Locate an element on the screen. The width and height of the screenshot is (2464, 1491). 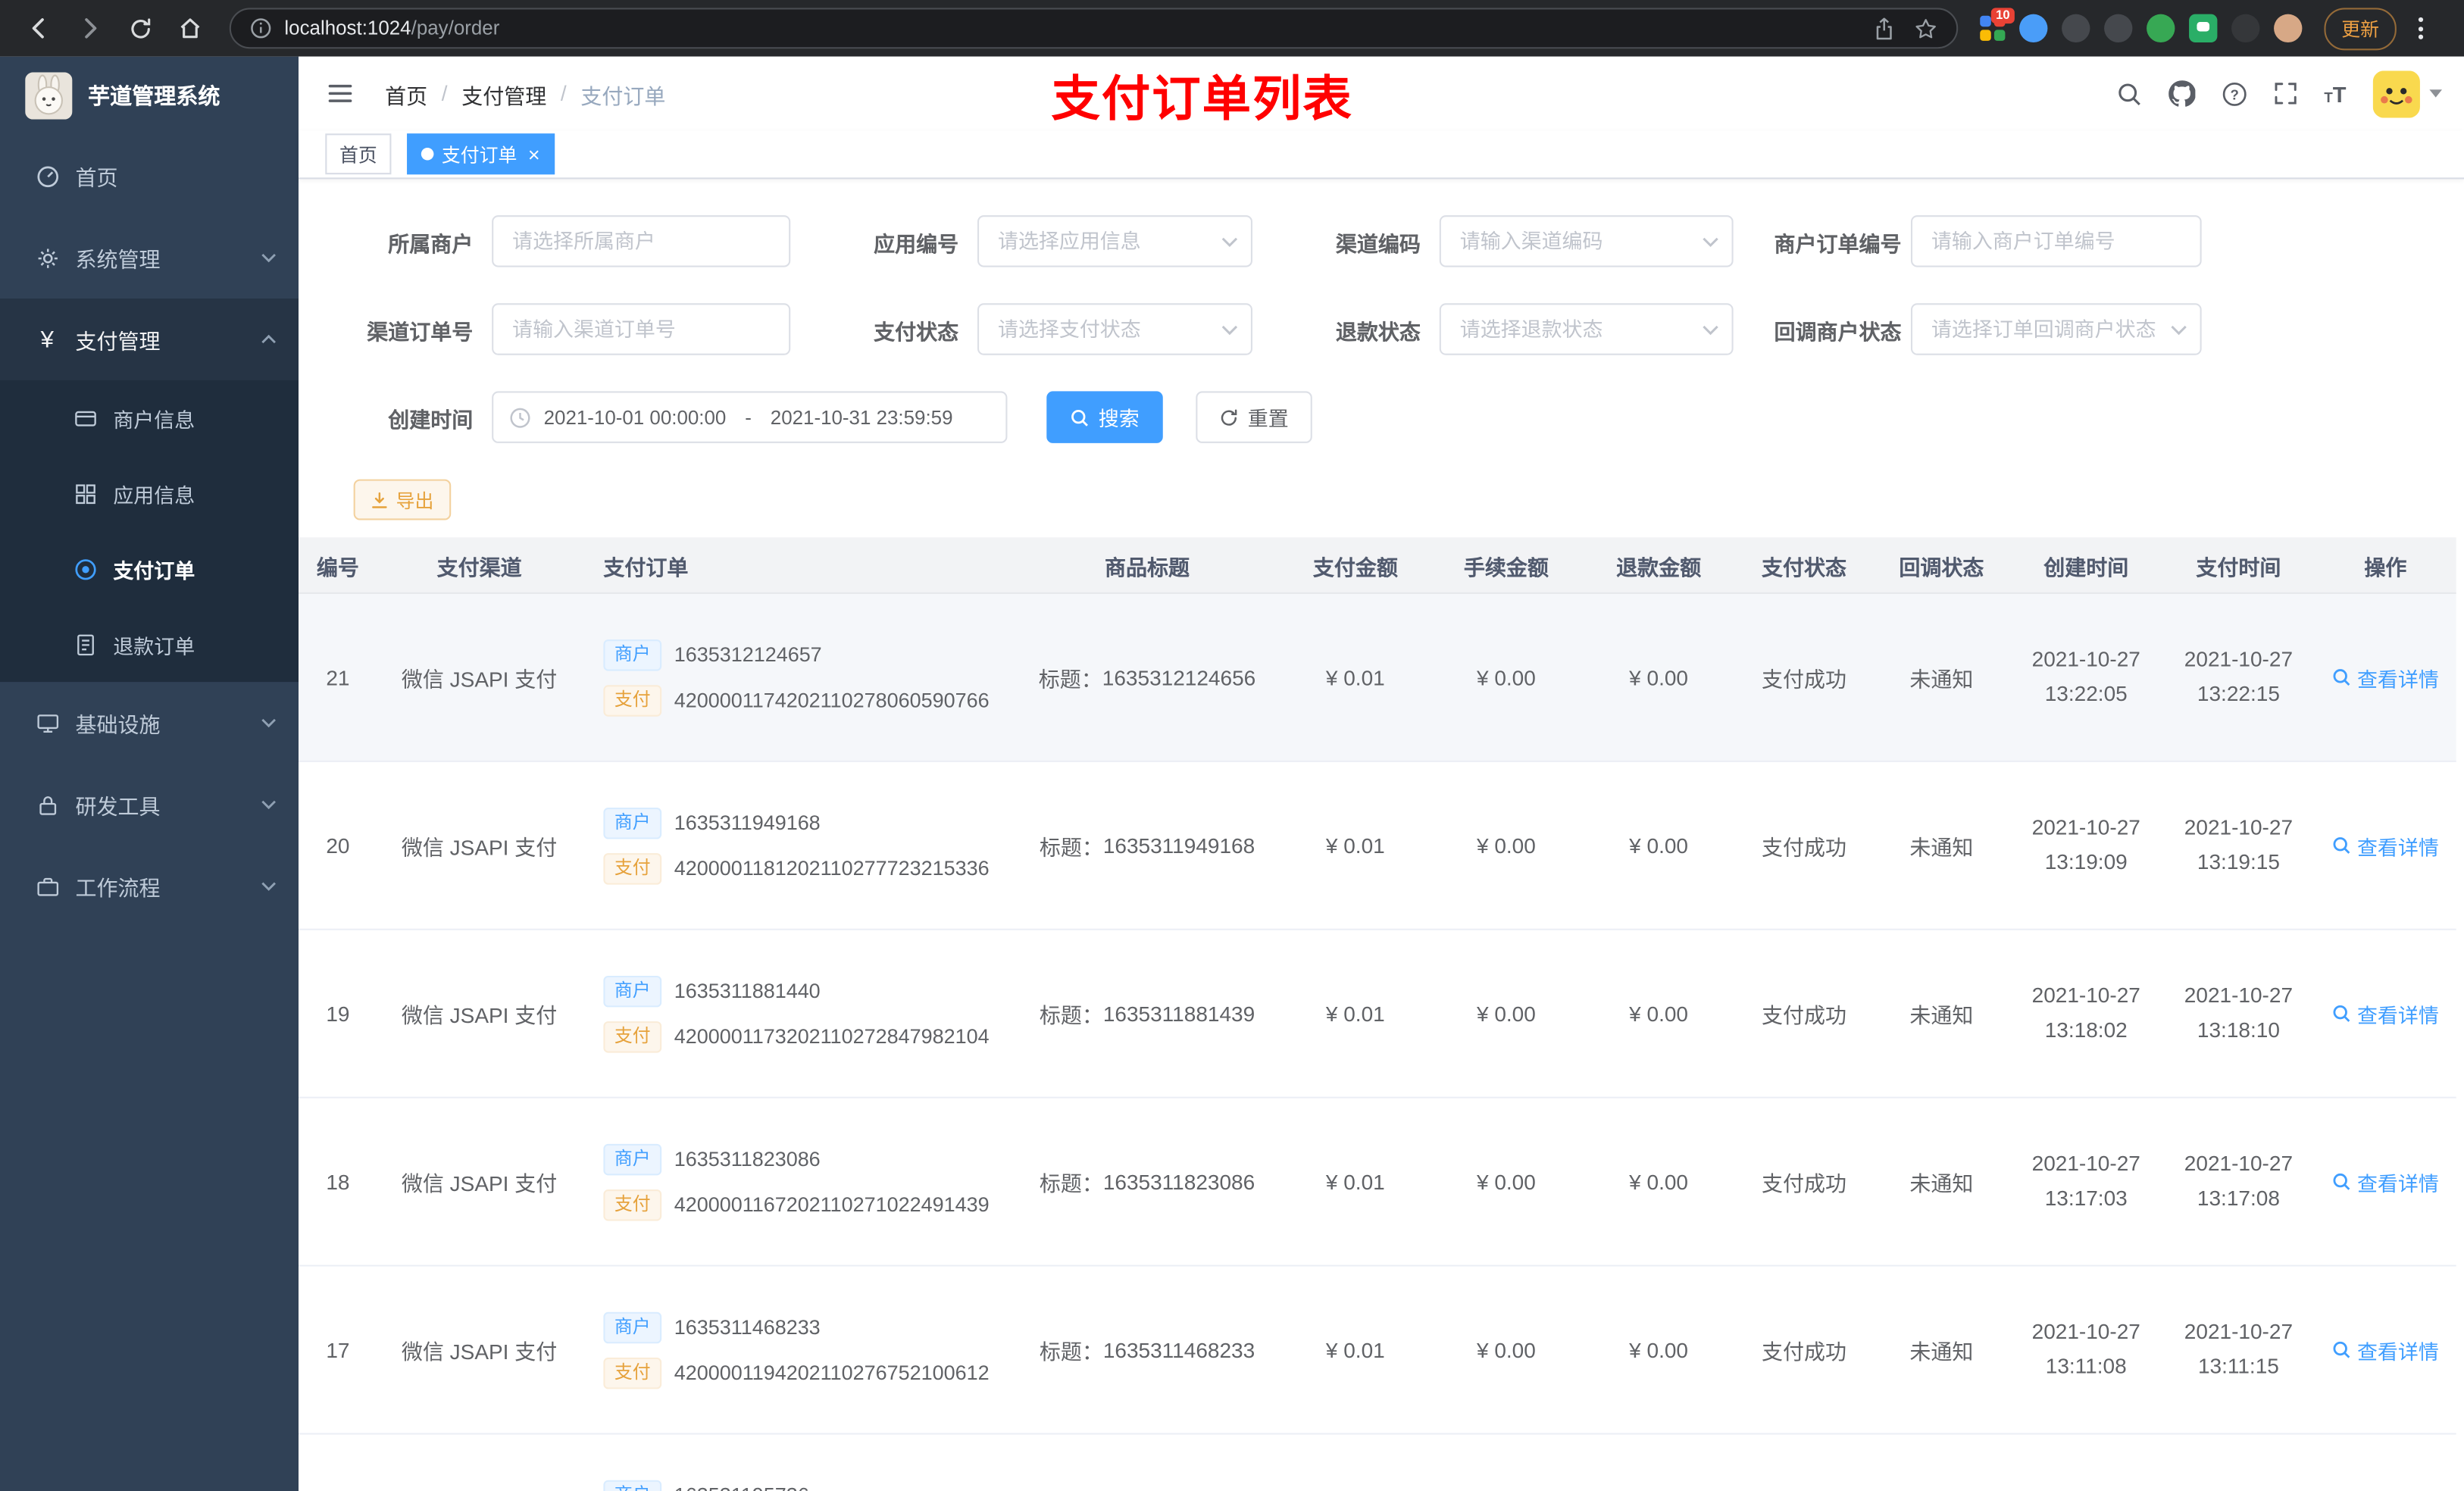
browser-forward-button is located at coordinates (89, 28).